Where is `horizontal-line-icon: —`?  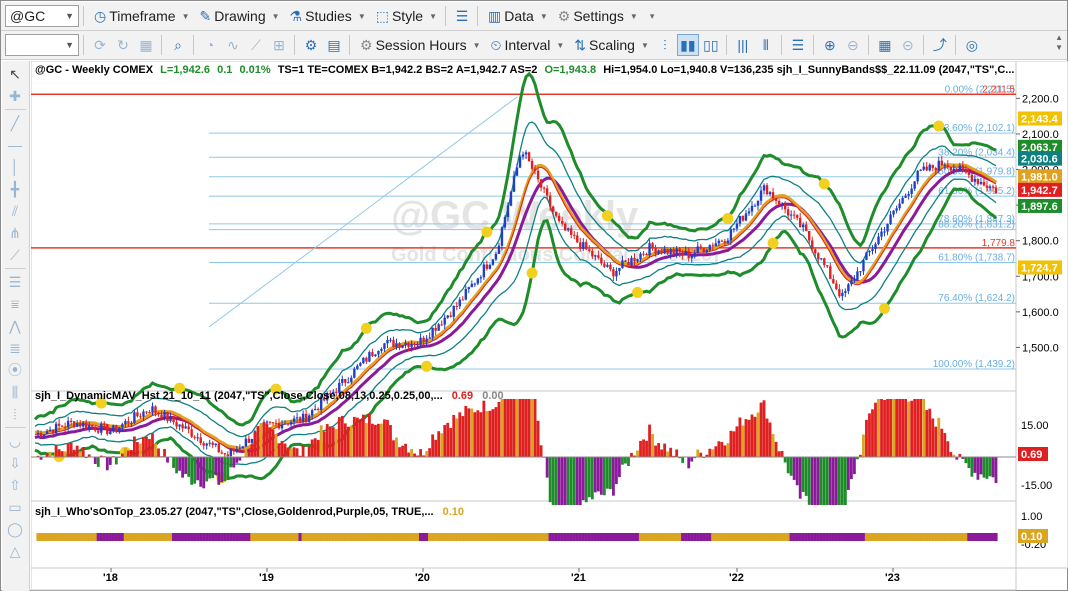 horizontal-line-icon: — is located at coordinates (15, 145).